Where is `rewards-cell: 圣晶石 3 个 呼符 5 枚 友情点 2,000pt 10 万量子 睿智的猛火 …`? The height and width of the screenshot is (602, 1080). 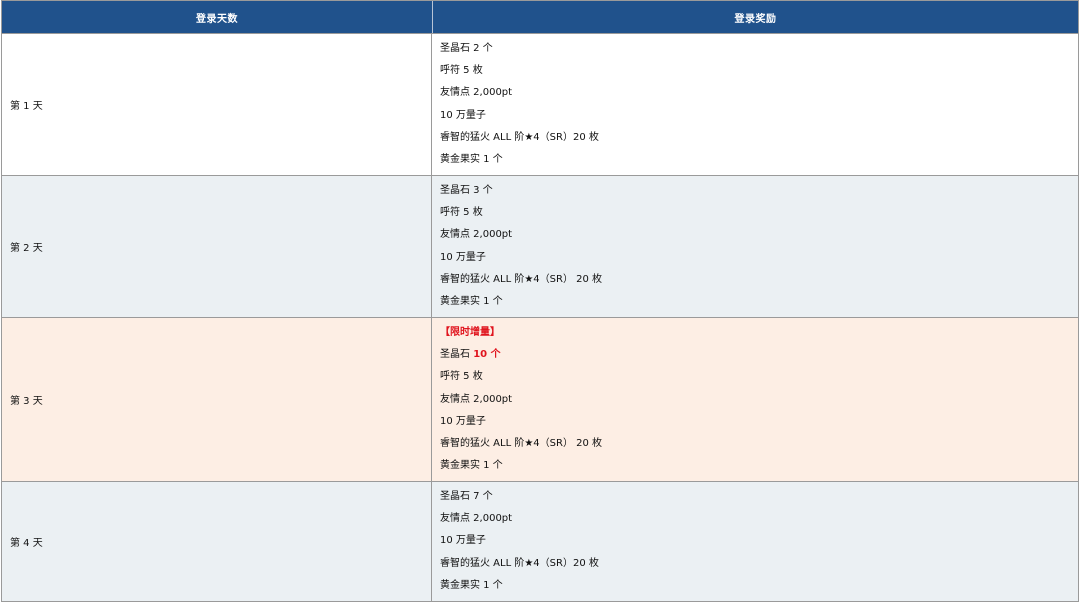
rewards-cell: 圣晶石 3 个 呼符 5 枚 友情点 2,000pt 10 万量子 睿智的猛火 … is located at coordinates (755, 246).